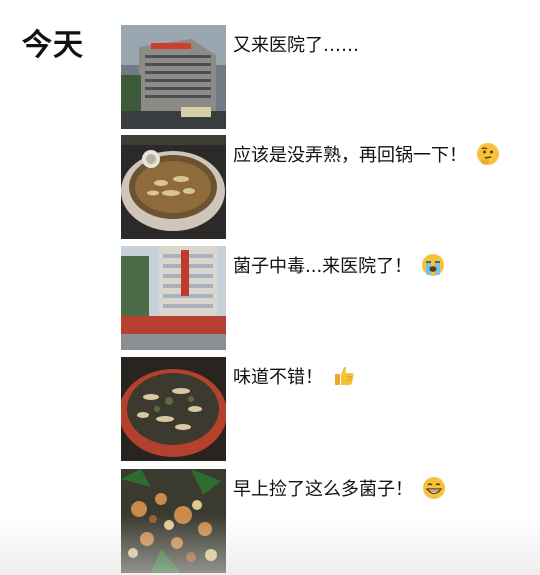  What do you see at coordinates (488, 154) in the screenshot?
I see `thinking-face-emoji-icon` at bounding box center [488, 154].